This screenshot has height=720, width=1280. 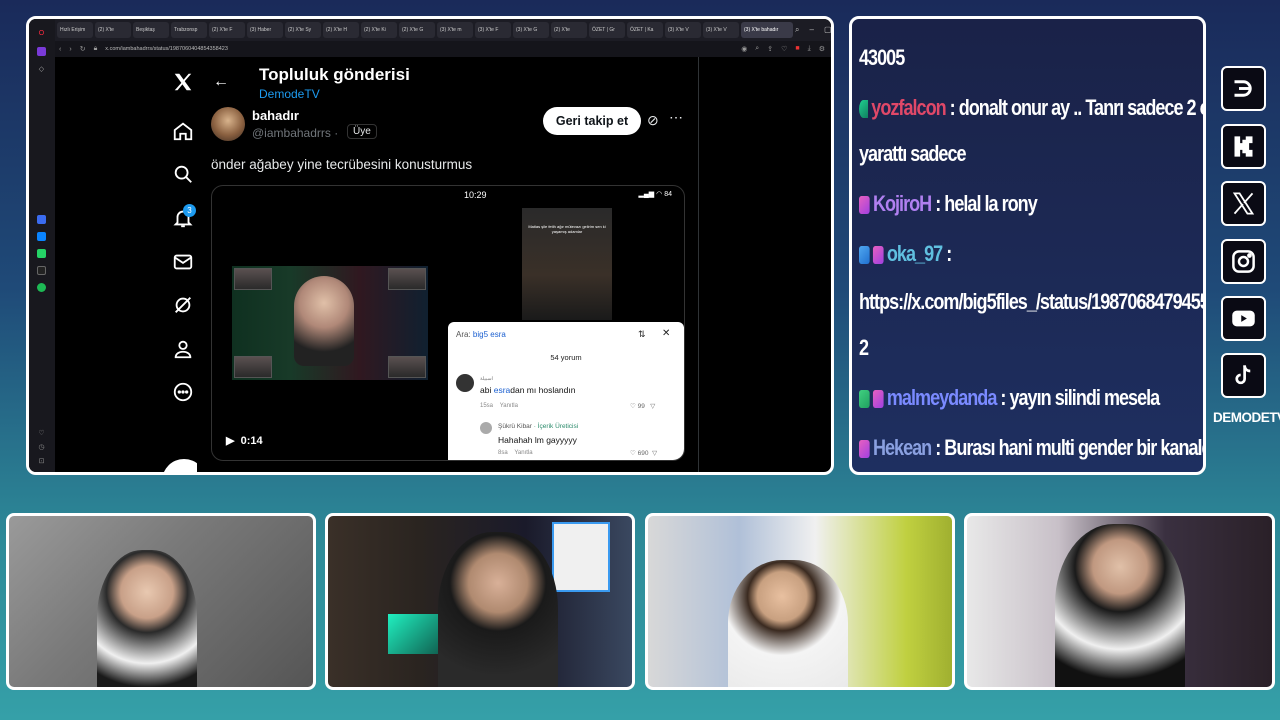 What do you see at coordinates (183, 350) in the screenshot?
I see `profile-nav-icon` at bounding box center [183, 350].